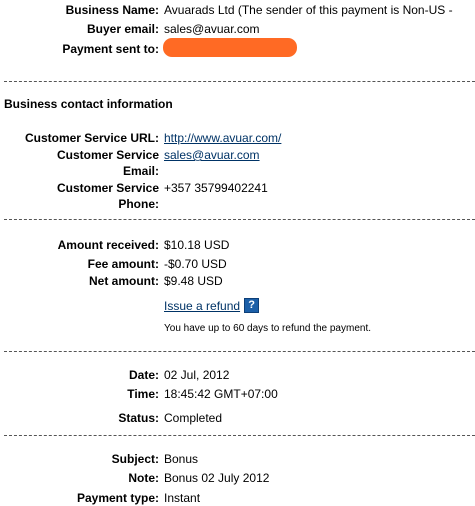  Describe the element at coordinates (237, 281) in the screenshot. I see `net-amount-row: Net amount: $9.48 USD` at that location.